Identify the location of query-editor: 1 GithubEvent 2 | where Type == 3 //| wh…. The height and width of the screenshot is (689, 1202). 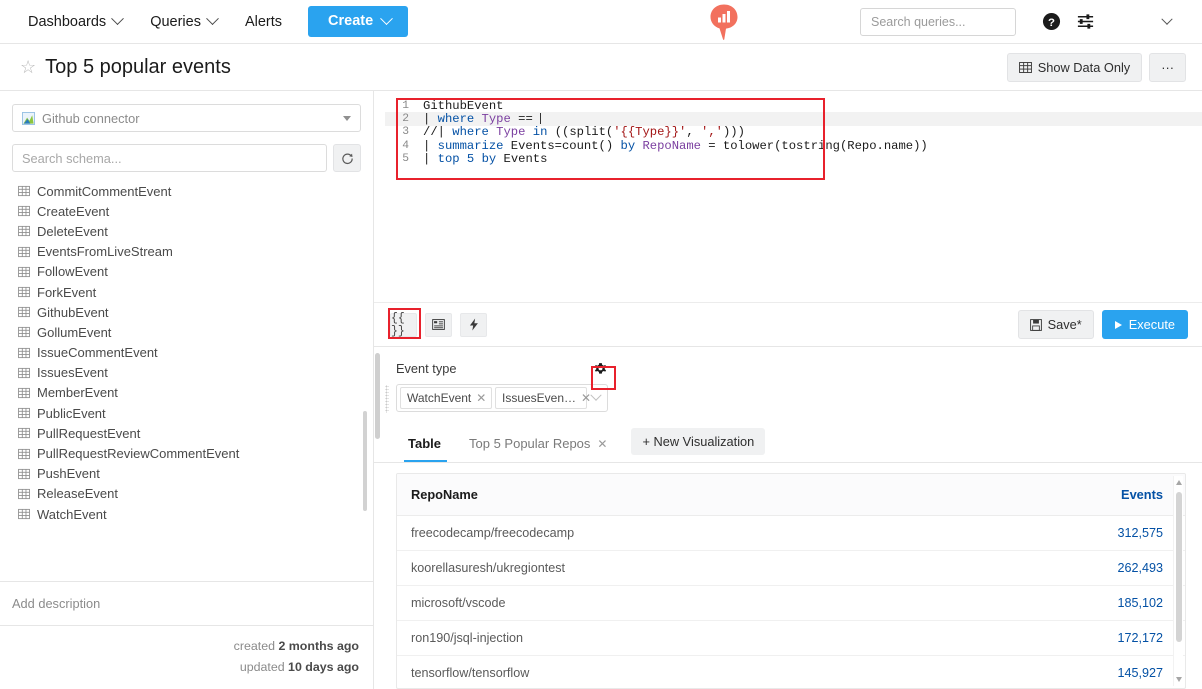
(793, 140).